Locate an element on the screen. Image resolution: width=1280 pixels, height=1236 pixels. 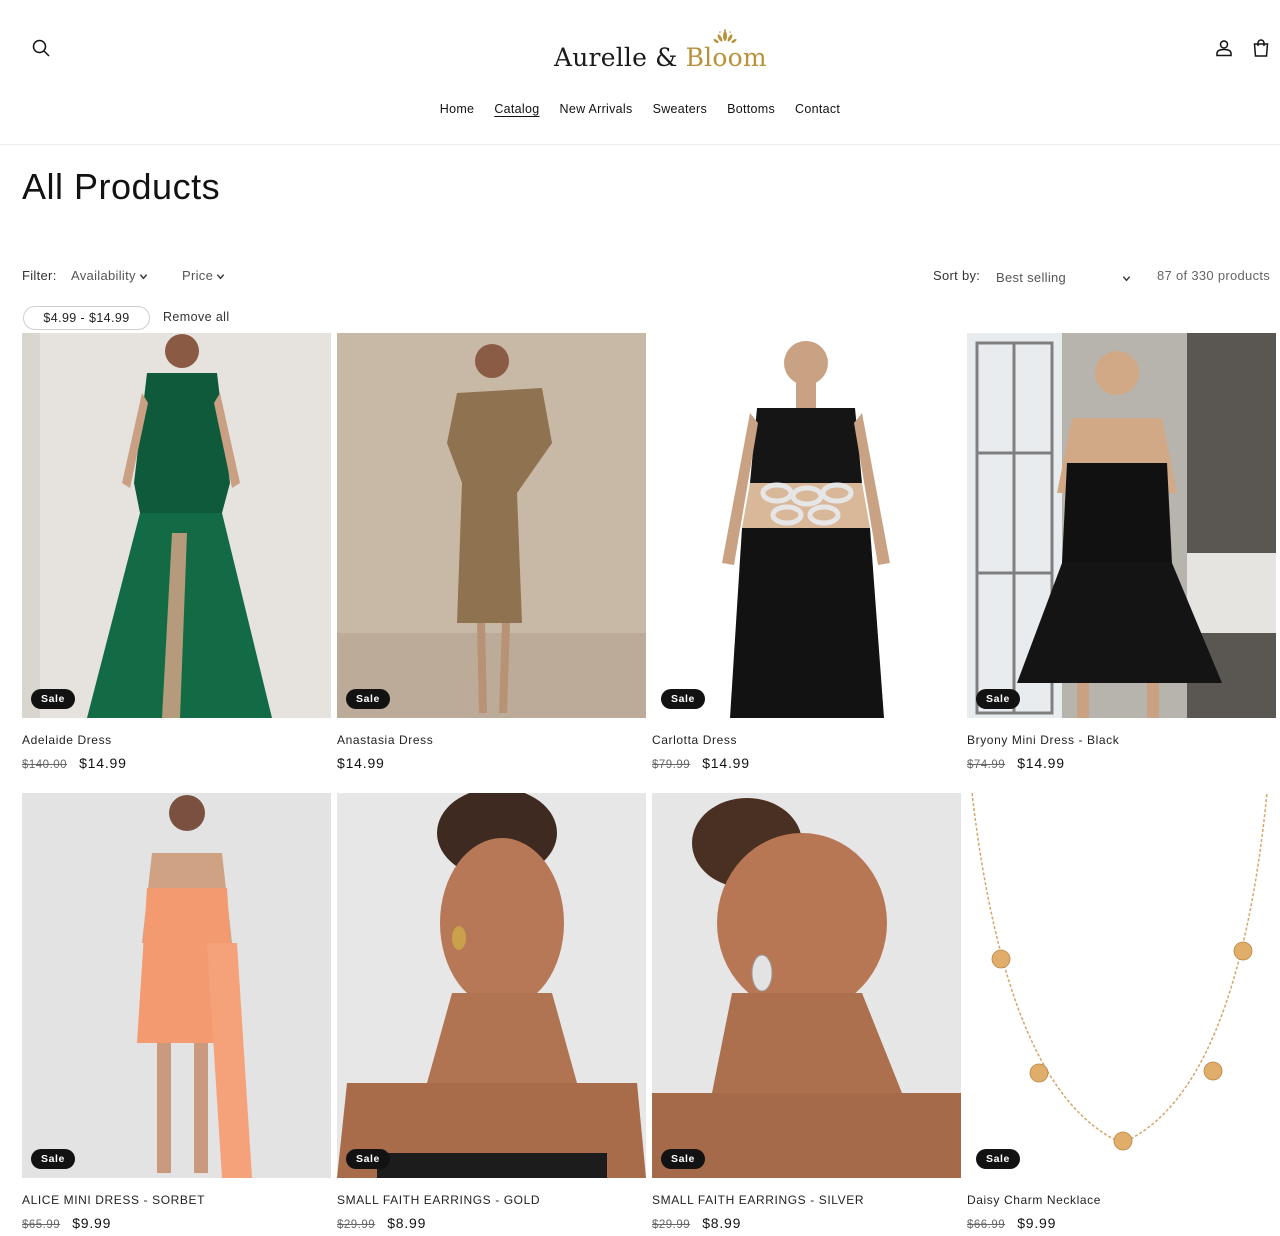
product-count: 87 of 330 products is located at coordinates (1214, 275).